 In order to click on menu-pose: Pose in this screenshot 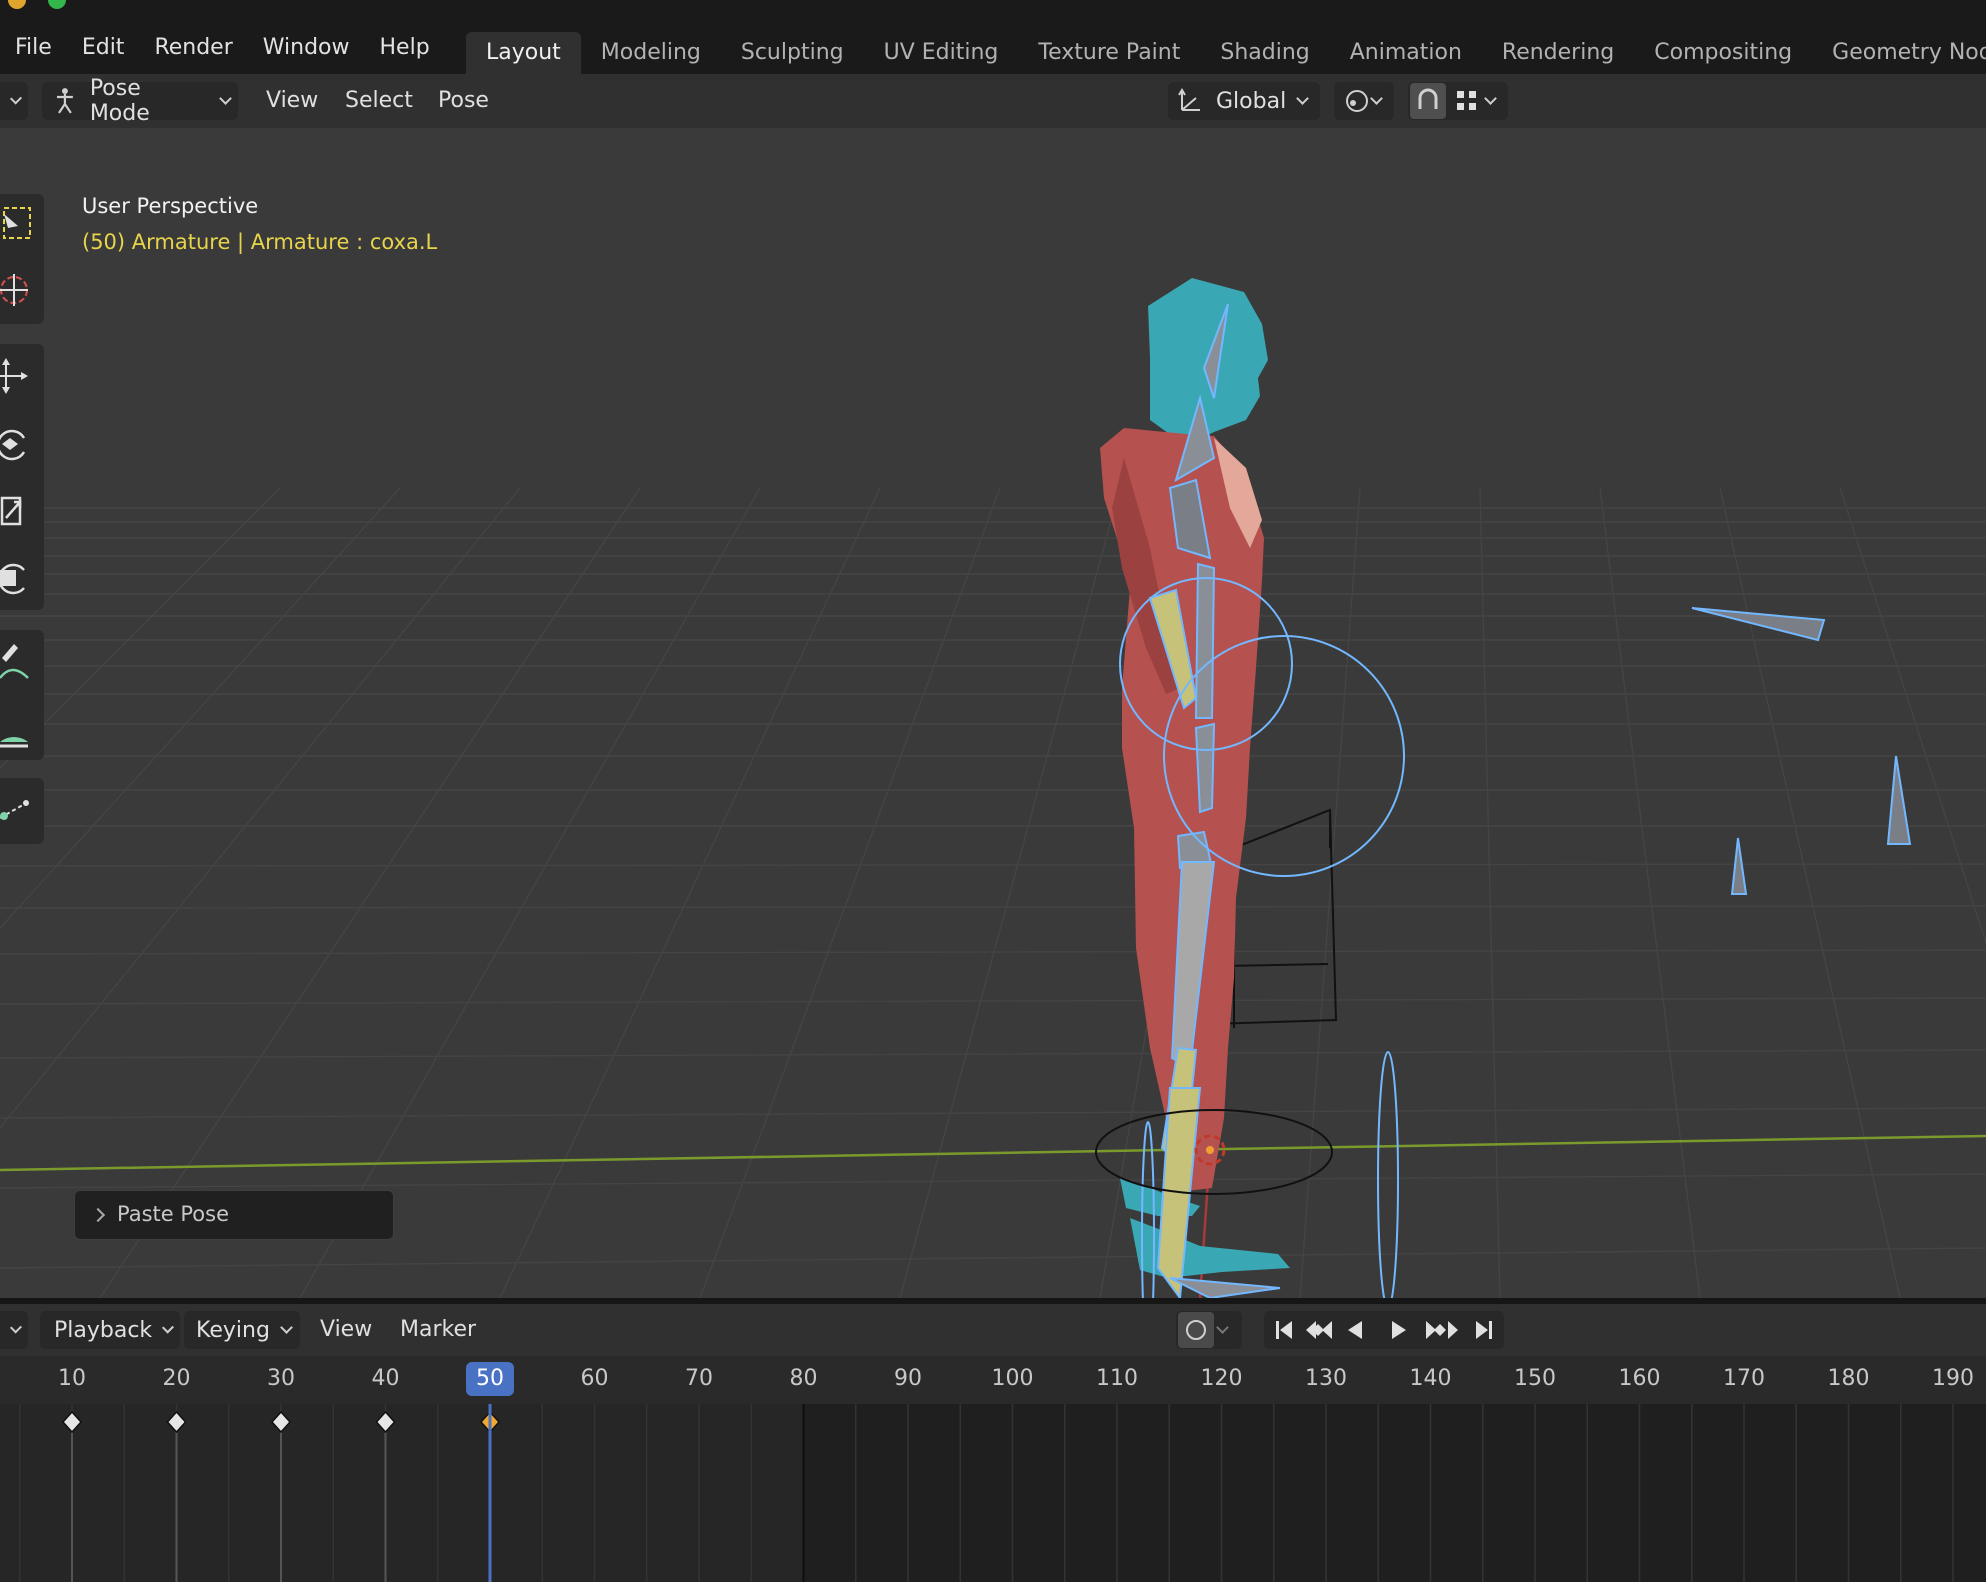, I will do `click(463, 101)`.